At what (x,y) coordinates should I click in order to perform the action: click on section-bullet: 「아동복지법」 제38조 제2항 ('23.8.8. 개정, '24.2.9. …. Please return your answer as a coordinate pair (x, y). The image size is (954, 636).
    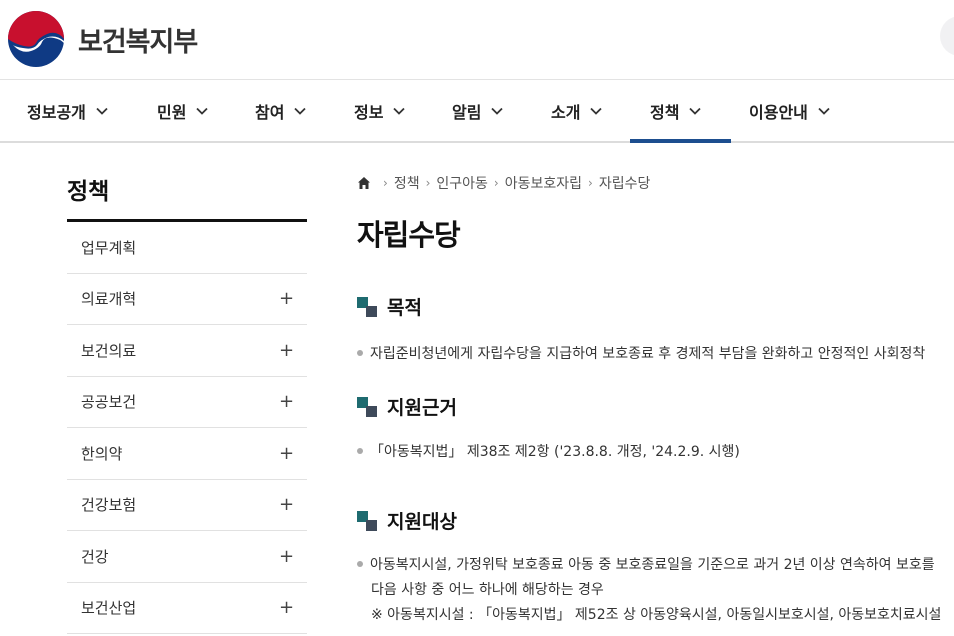
    Looking at the image, I should click on (548, 452).